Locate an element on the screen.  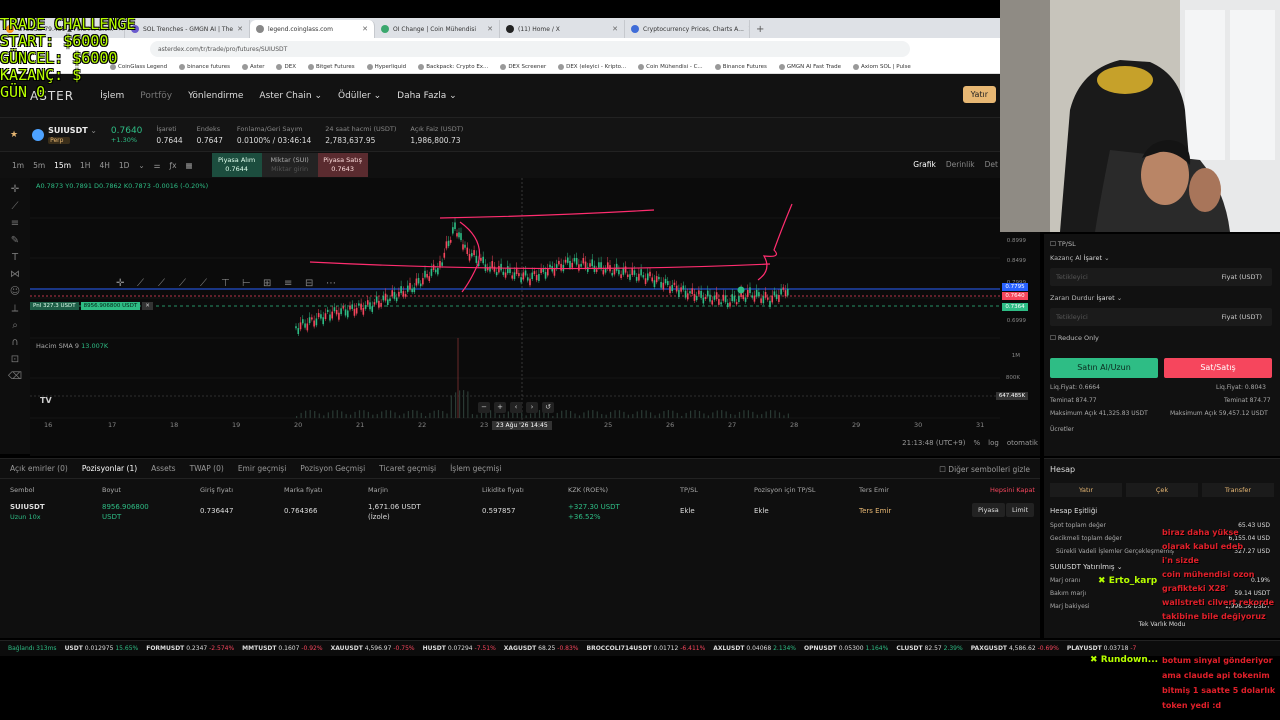
reduce-only-checkbox: ☐ Reduce Only is located at coordinates (1074, 338).